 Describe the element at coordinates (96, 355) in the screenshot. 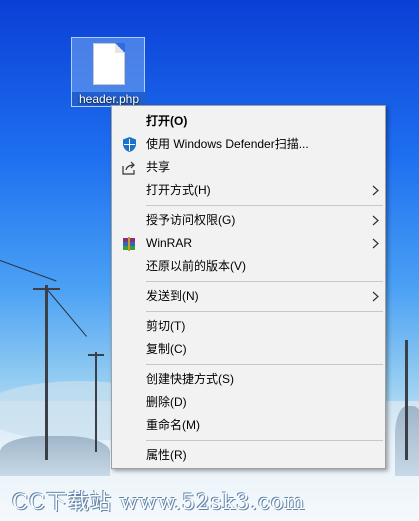

I see `power-pole-2-crossbar` at that location.